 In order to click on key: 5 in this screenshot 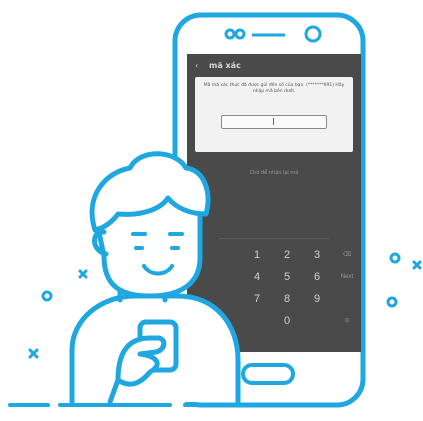, I will do `click(287, 277)`.